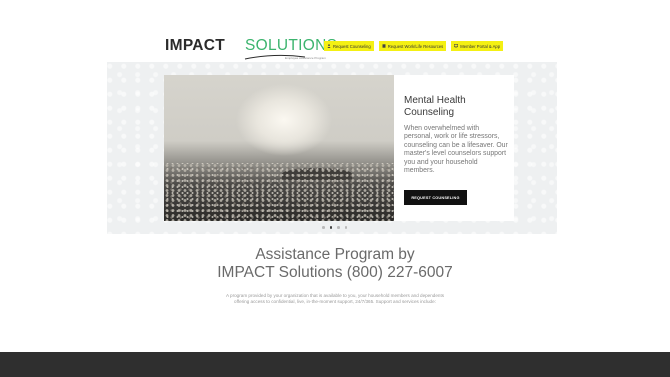 Image resolution: width=670 pixels, height=377 pixels. Describe the element at coordinates (335, 254) in the screenshot. I see `program-heading-line1: Assistance Program by` at that location.